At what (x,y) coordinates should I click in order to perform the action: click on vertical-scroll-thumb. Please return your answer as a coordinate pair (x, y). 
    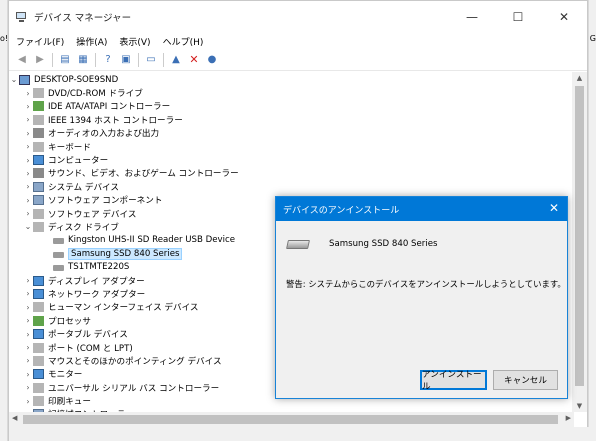
    Looking at the image, I should click on (579, 236).